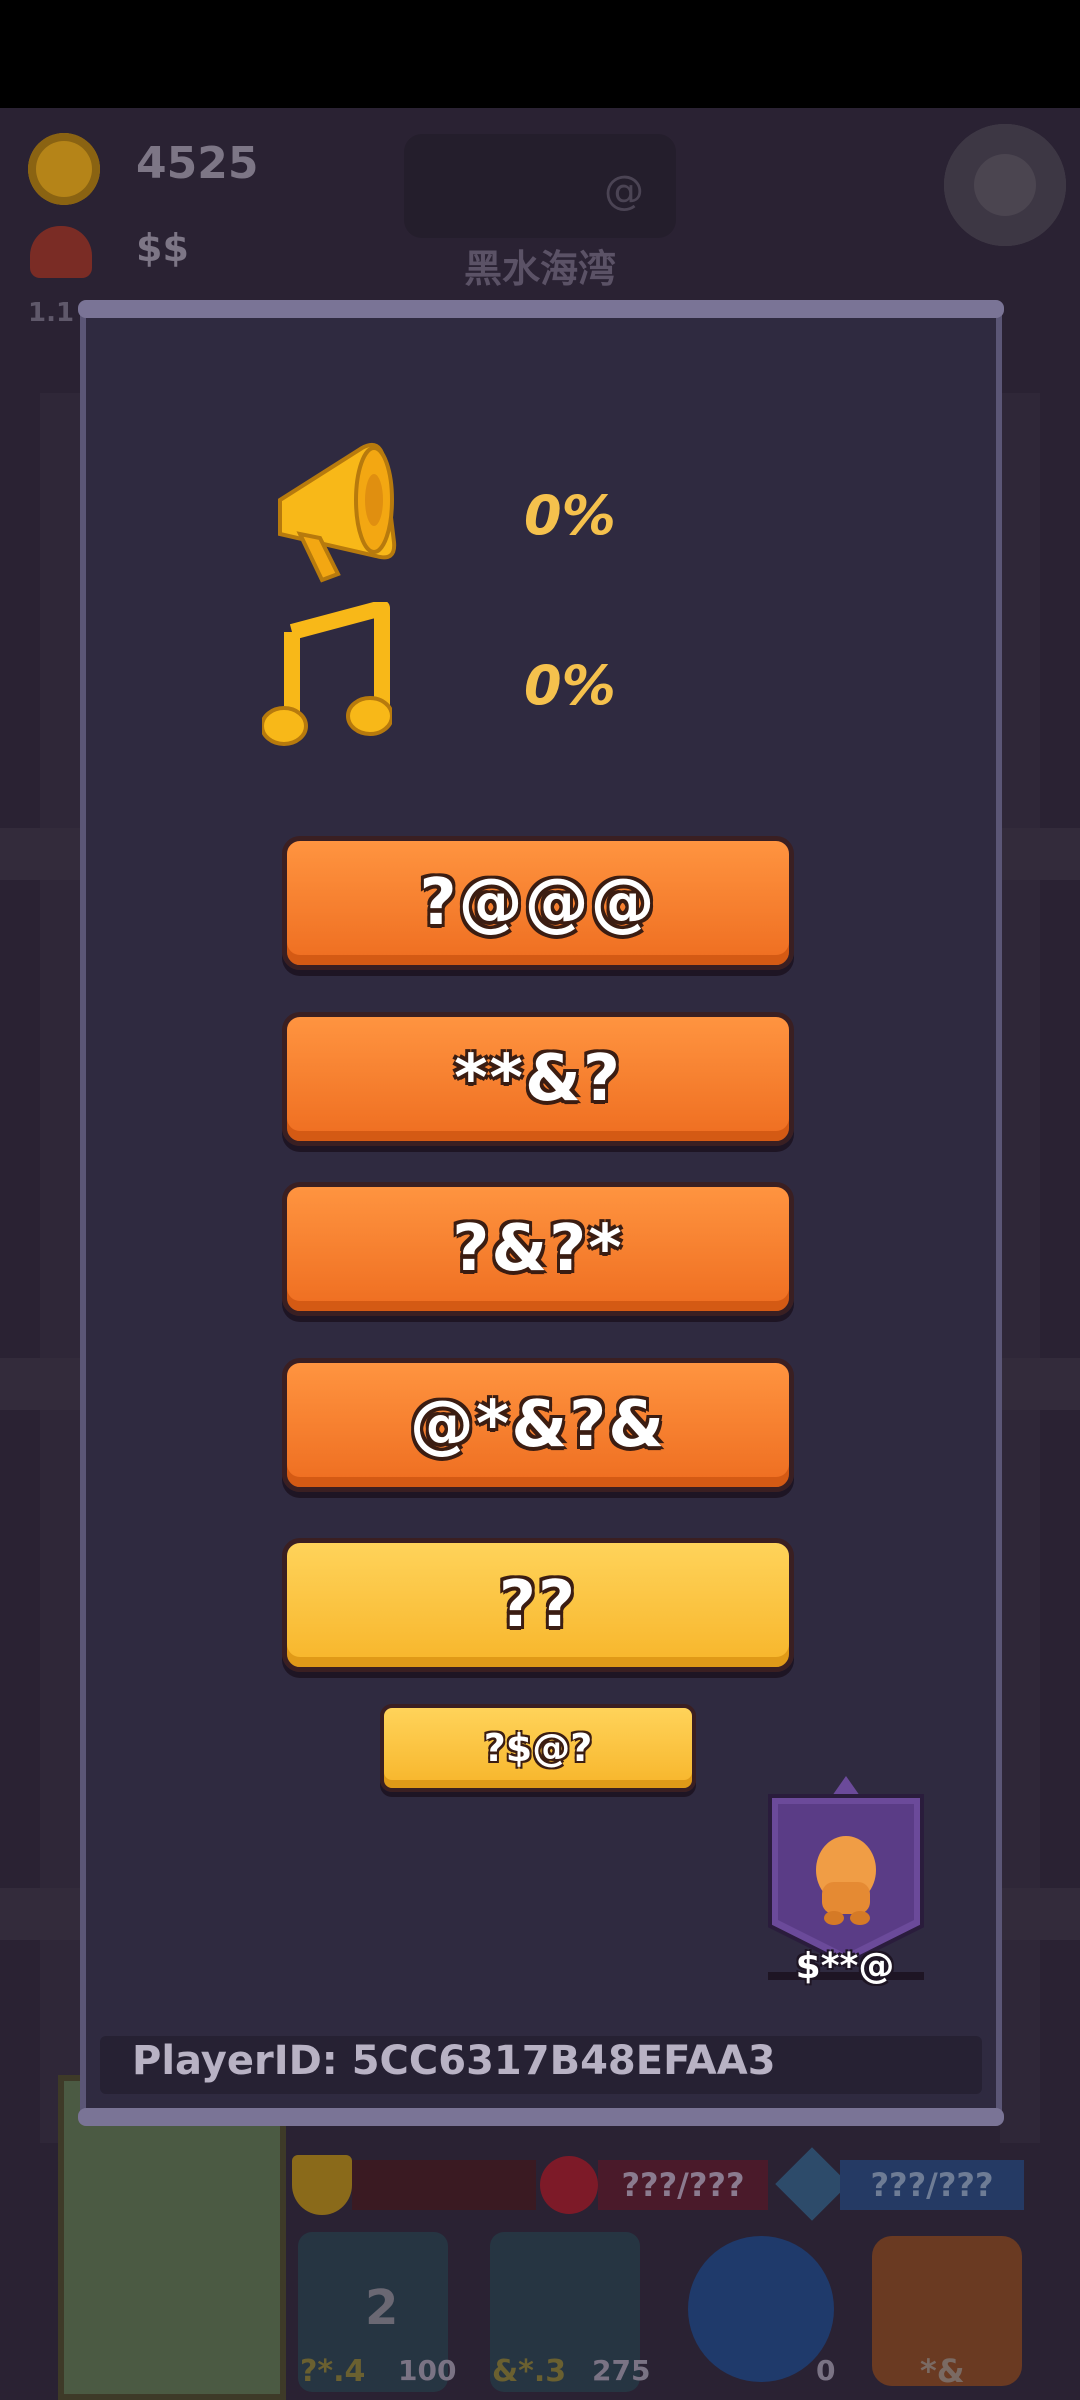 The width and height of the screenshot is (1080, 2400). Describe the element at coordinates (332, 510) in the screenshot. I see `speaker-icon` at that location.